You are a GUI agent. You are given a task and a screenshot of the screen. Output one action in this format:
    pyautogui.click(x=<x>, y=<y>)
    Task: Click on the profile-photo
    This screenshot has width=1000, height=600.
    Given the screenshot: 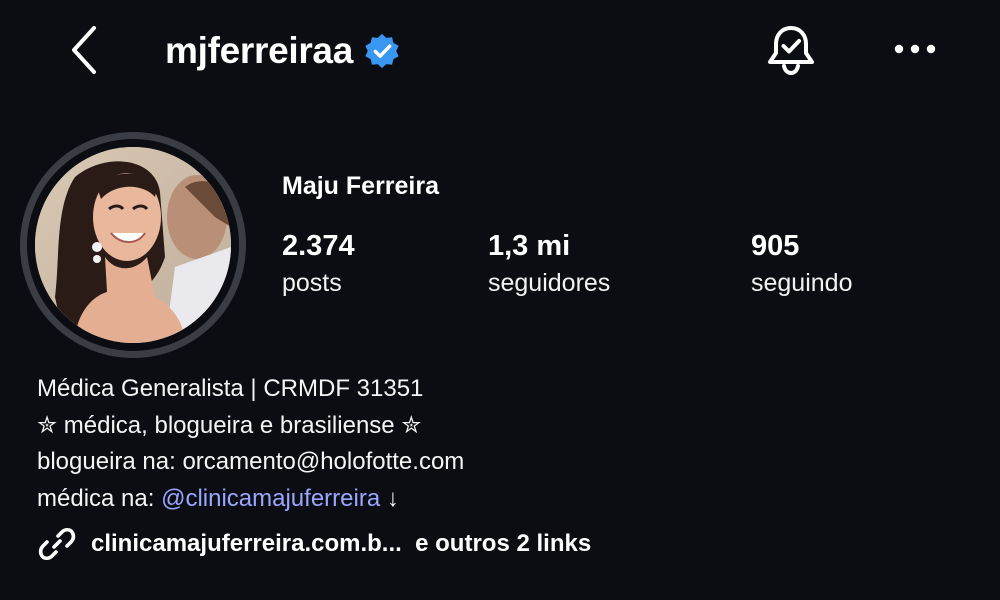 What is the action you would take?
    pyautogui.click(x=133, y=245)
    